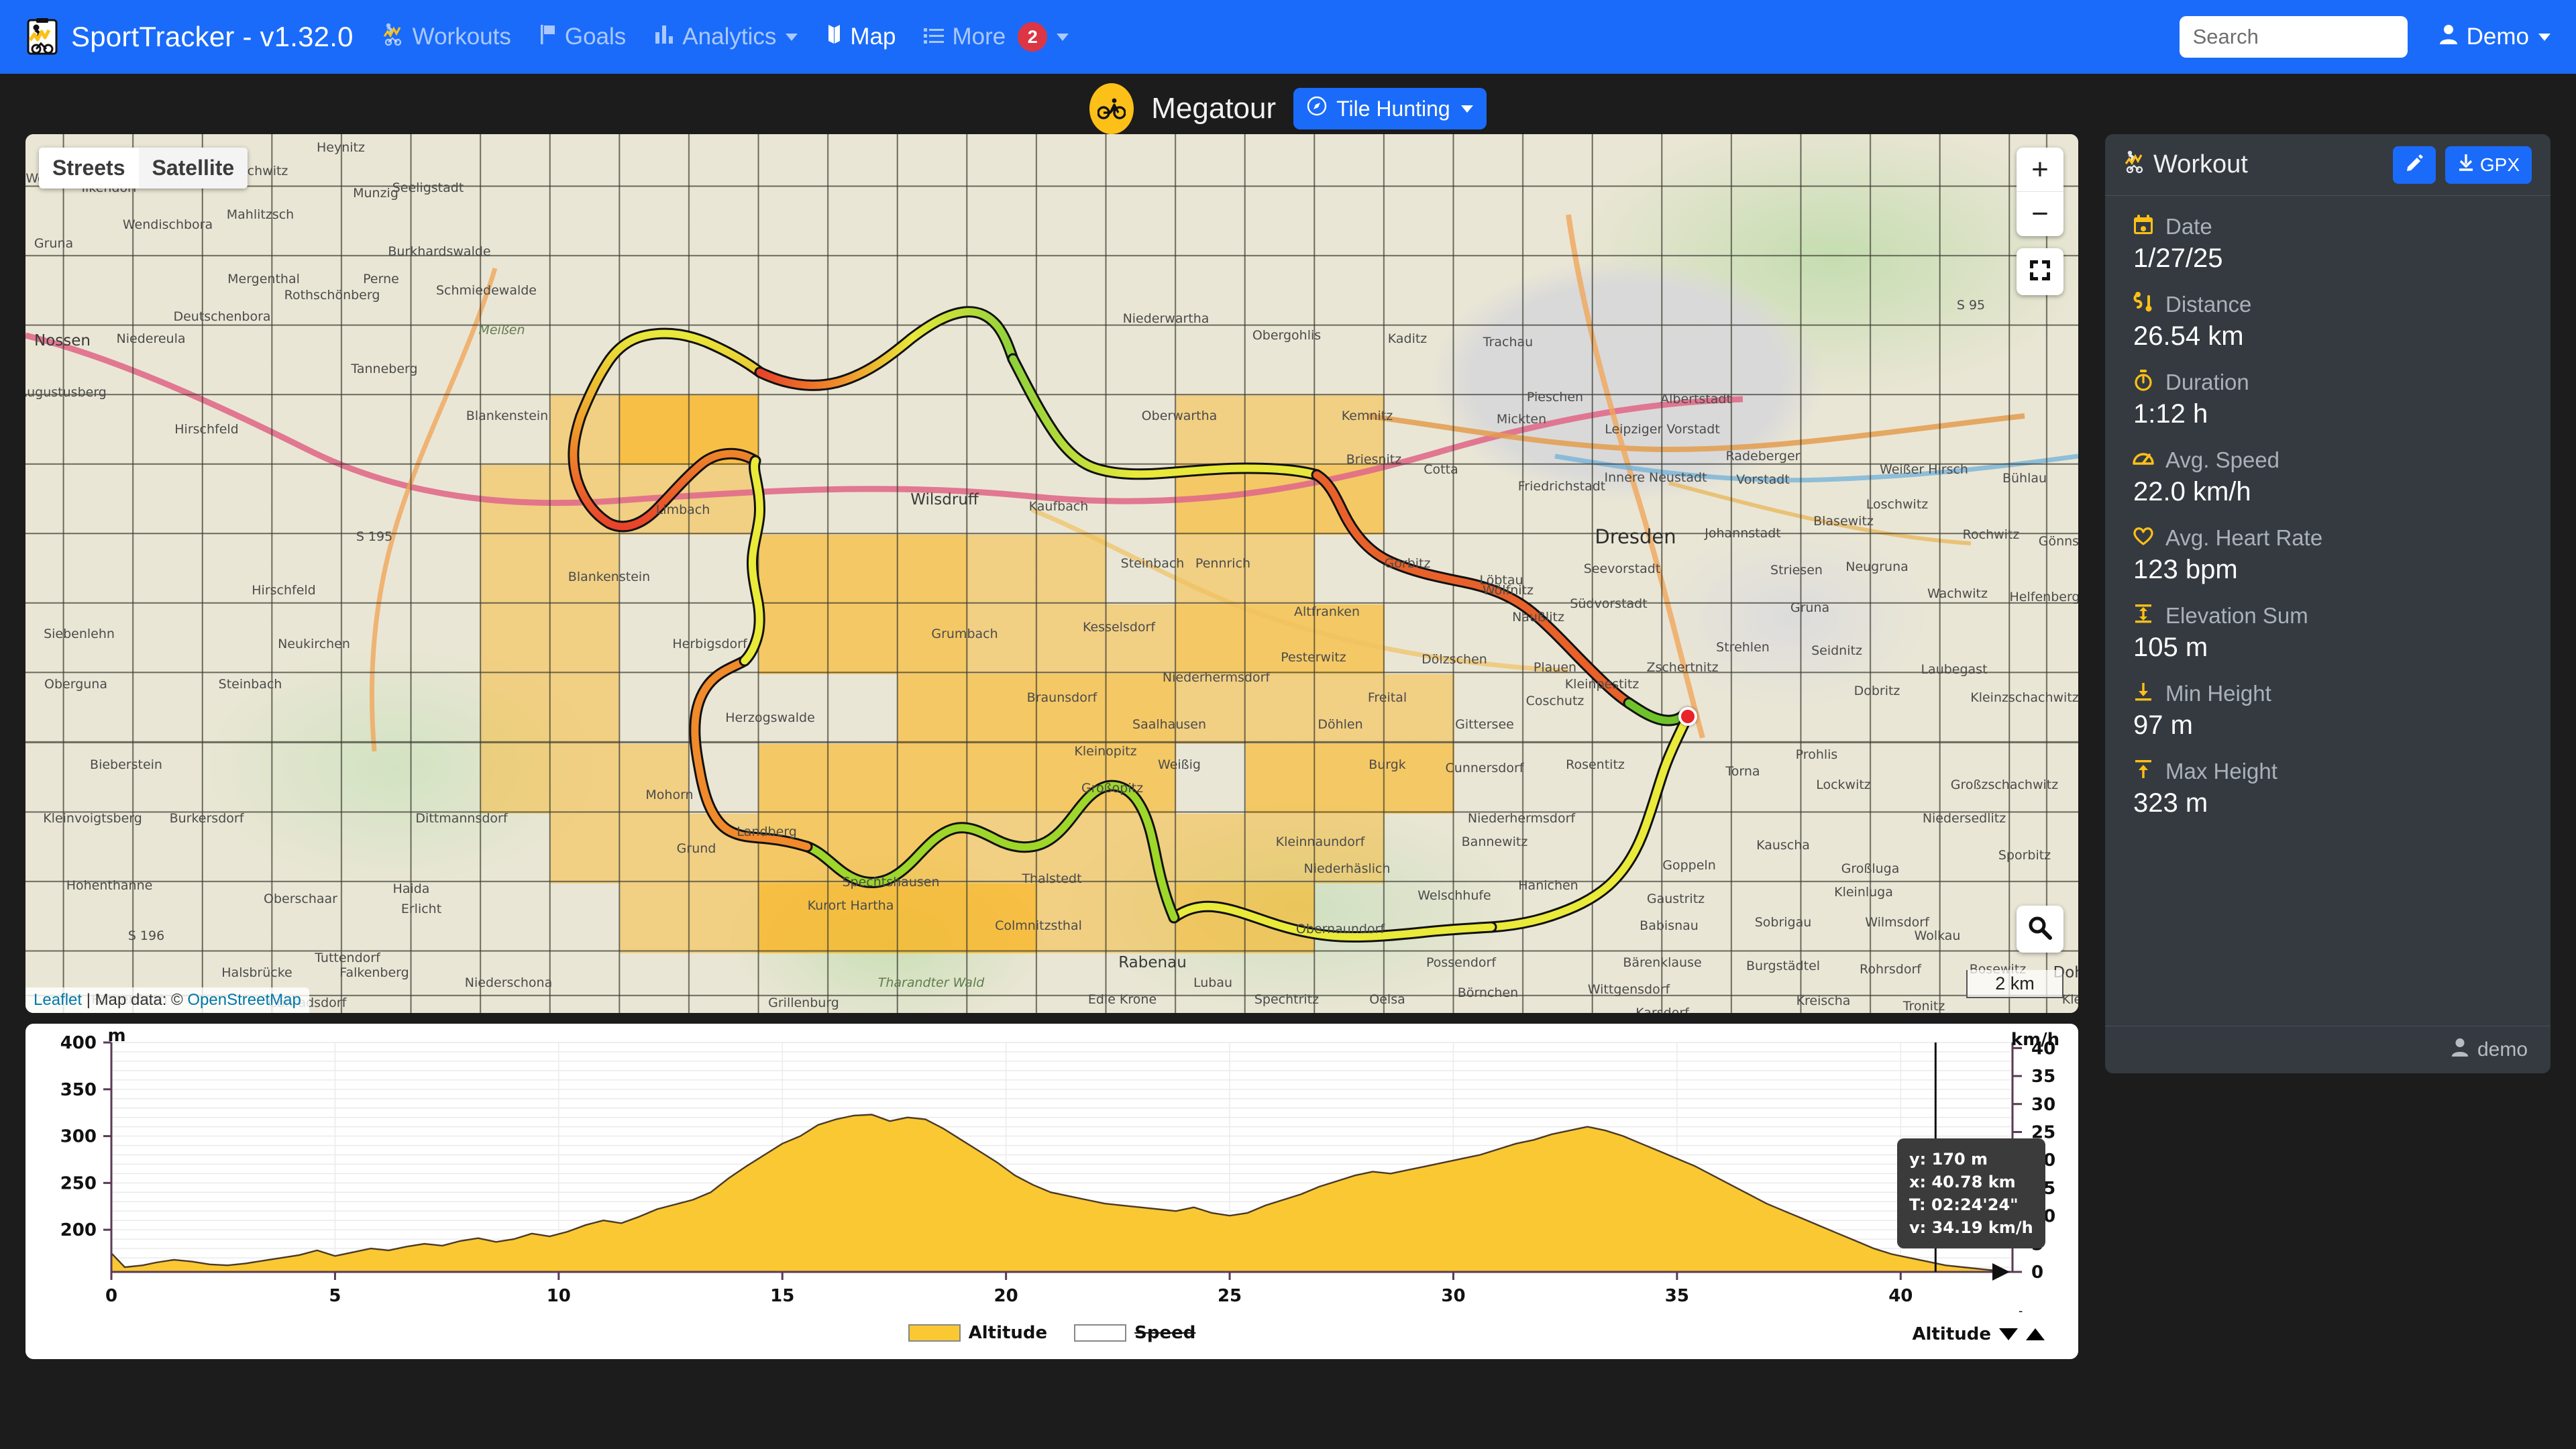  I want to click on stat-avg-speed: Avg. Speed 22.0 km/h, so click(2328, 477).